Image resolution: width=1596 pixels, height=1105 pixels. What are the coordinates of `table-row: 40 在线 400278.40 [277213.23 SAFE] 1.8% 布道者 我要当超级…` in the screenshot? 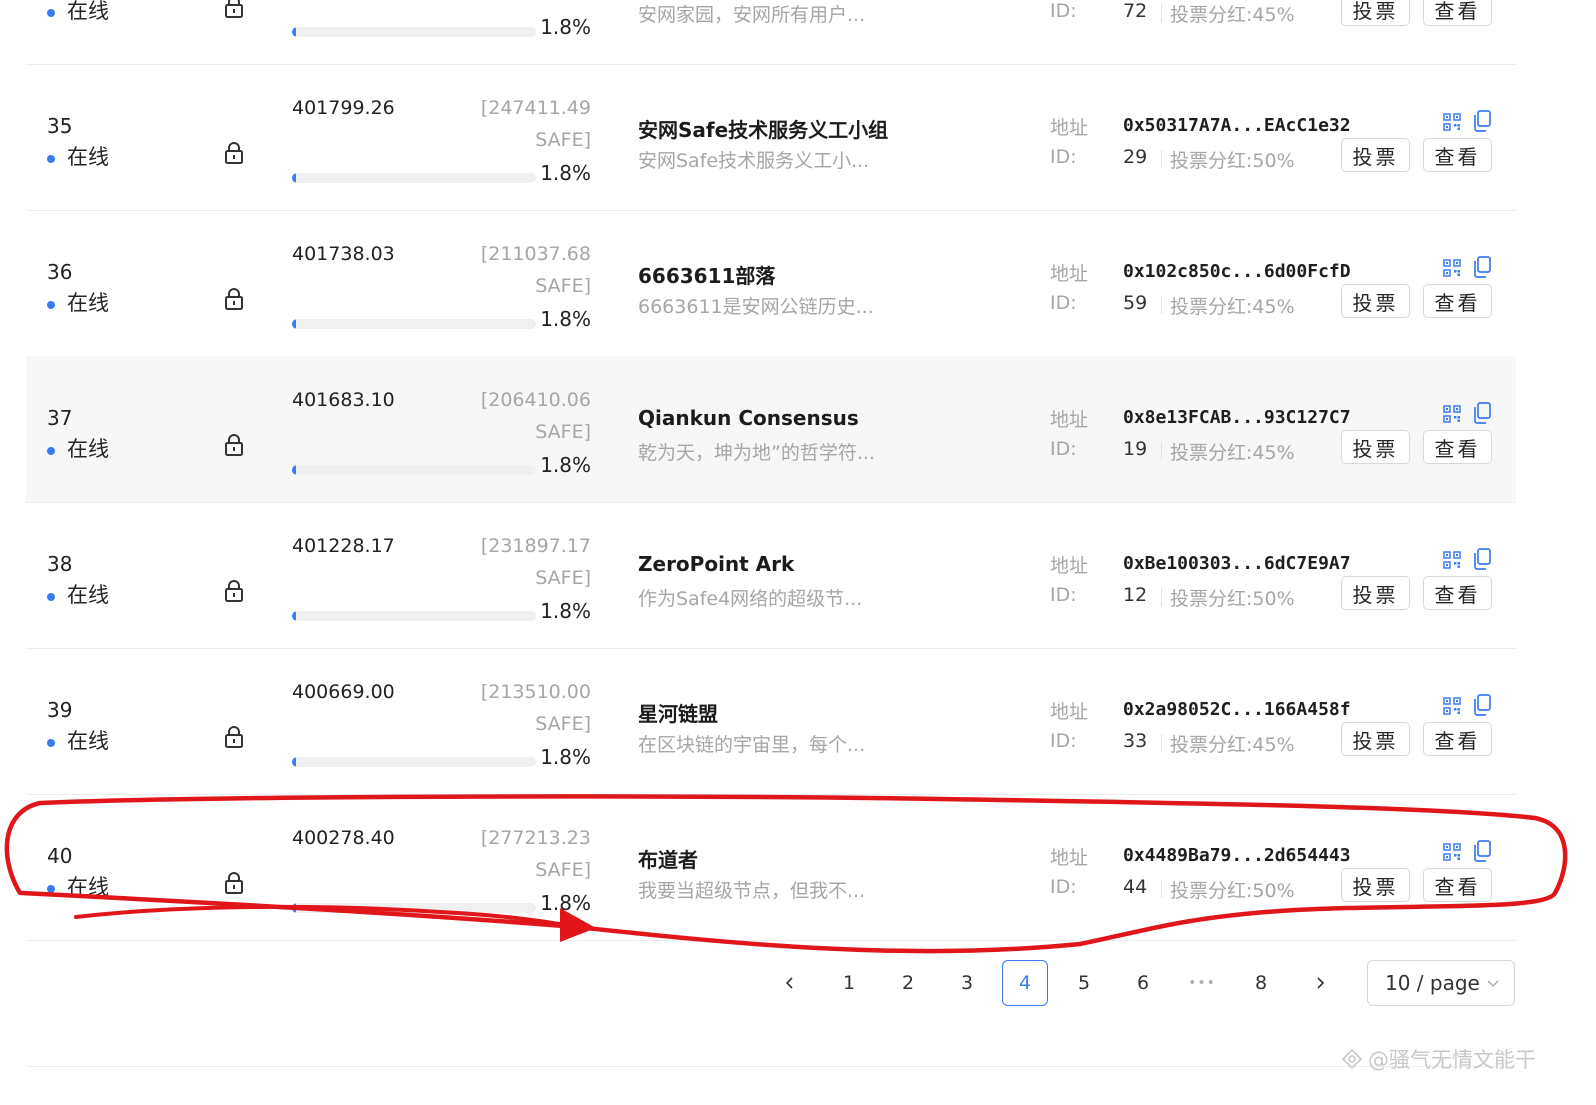 It's located at (771, 867).